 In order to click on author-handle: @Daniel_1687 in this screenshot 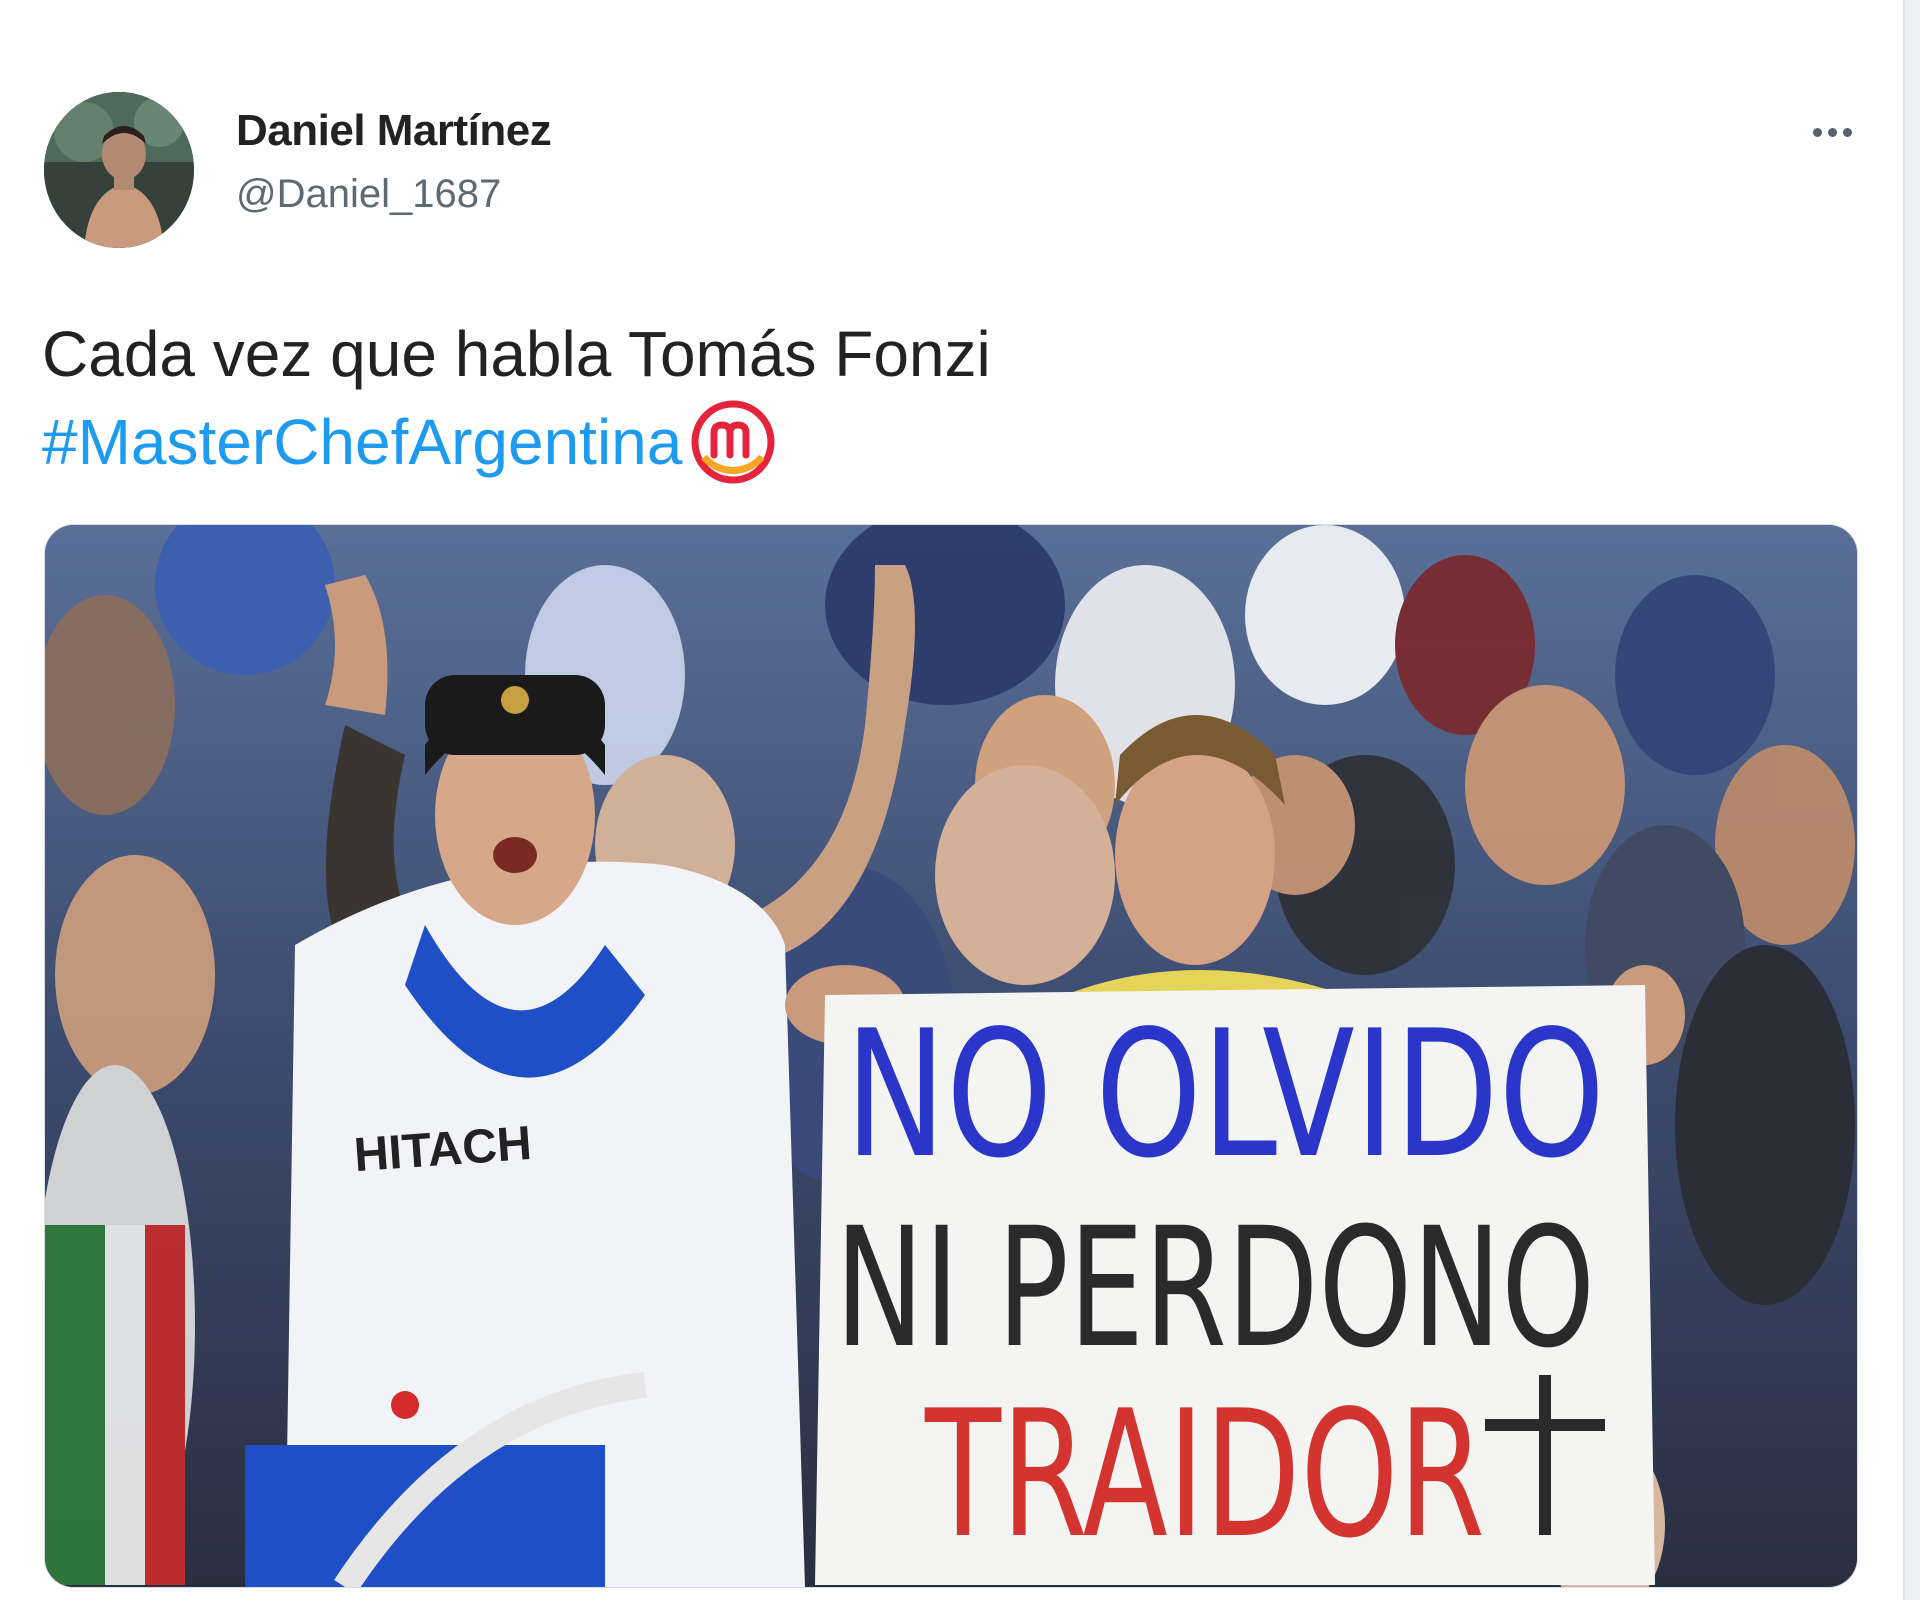, I will do `click(368, 194)`.